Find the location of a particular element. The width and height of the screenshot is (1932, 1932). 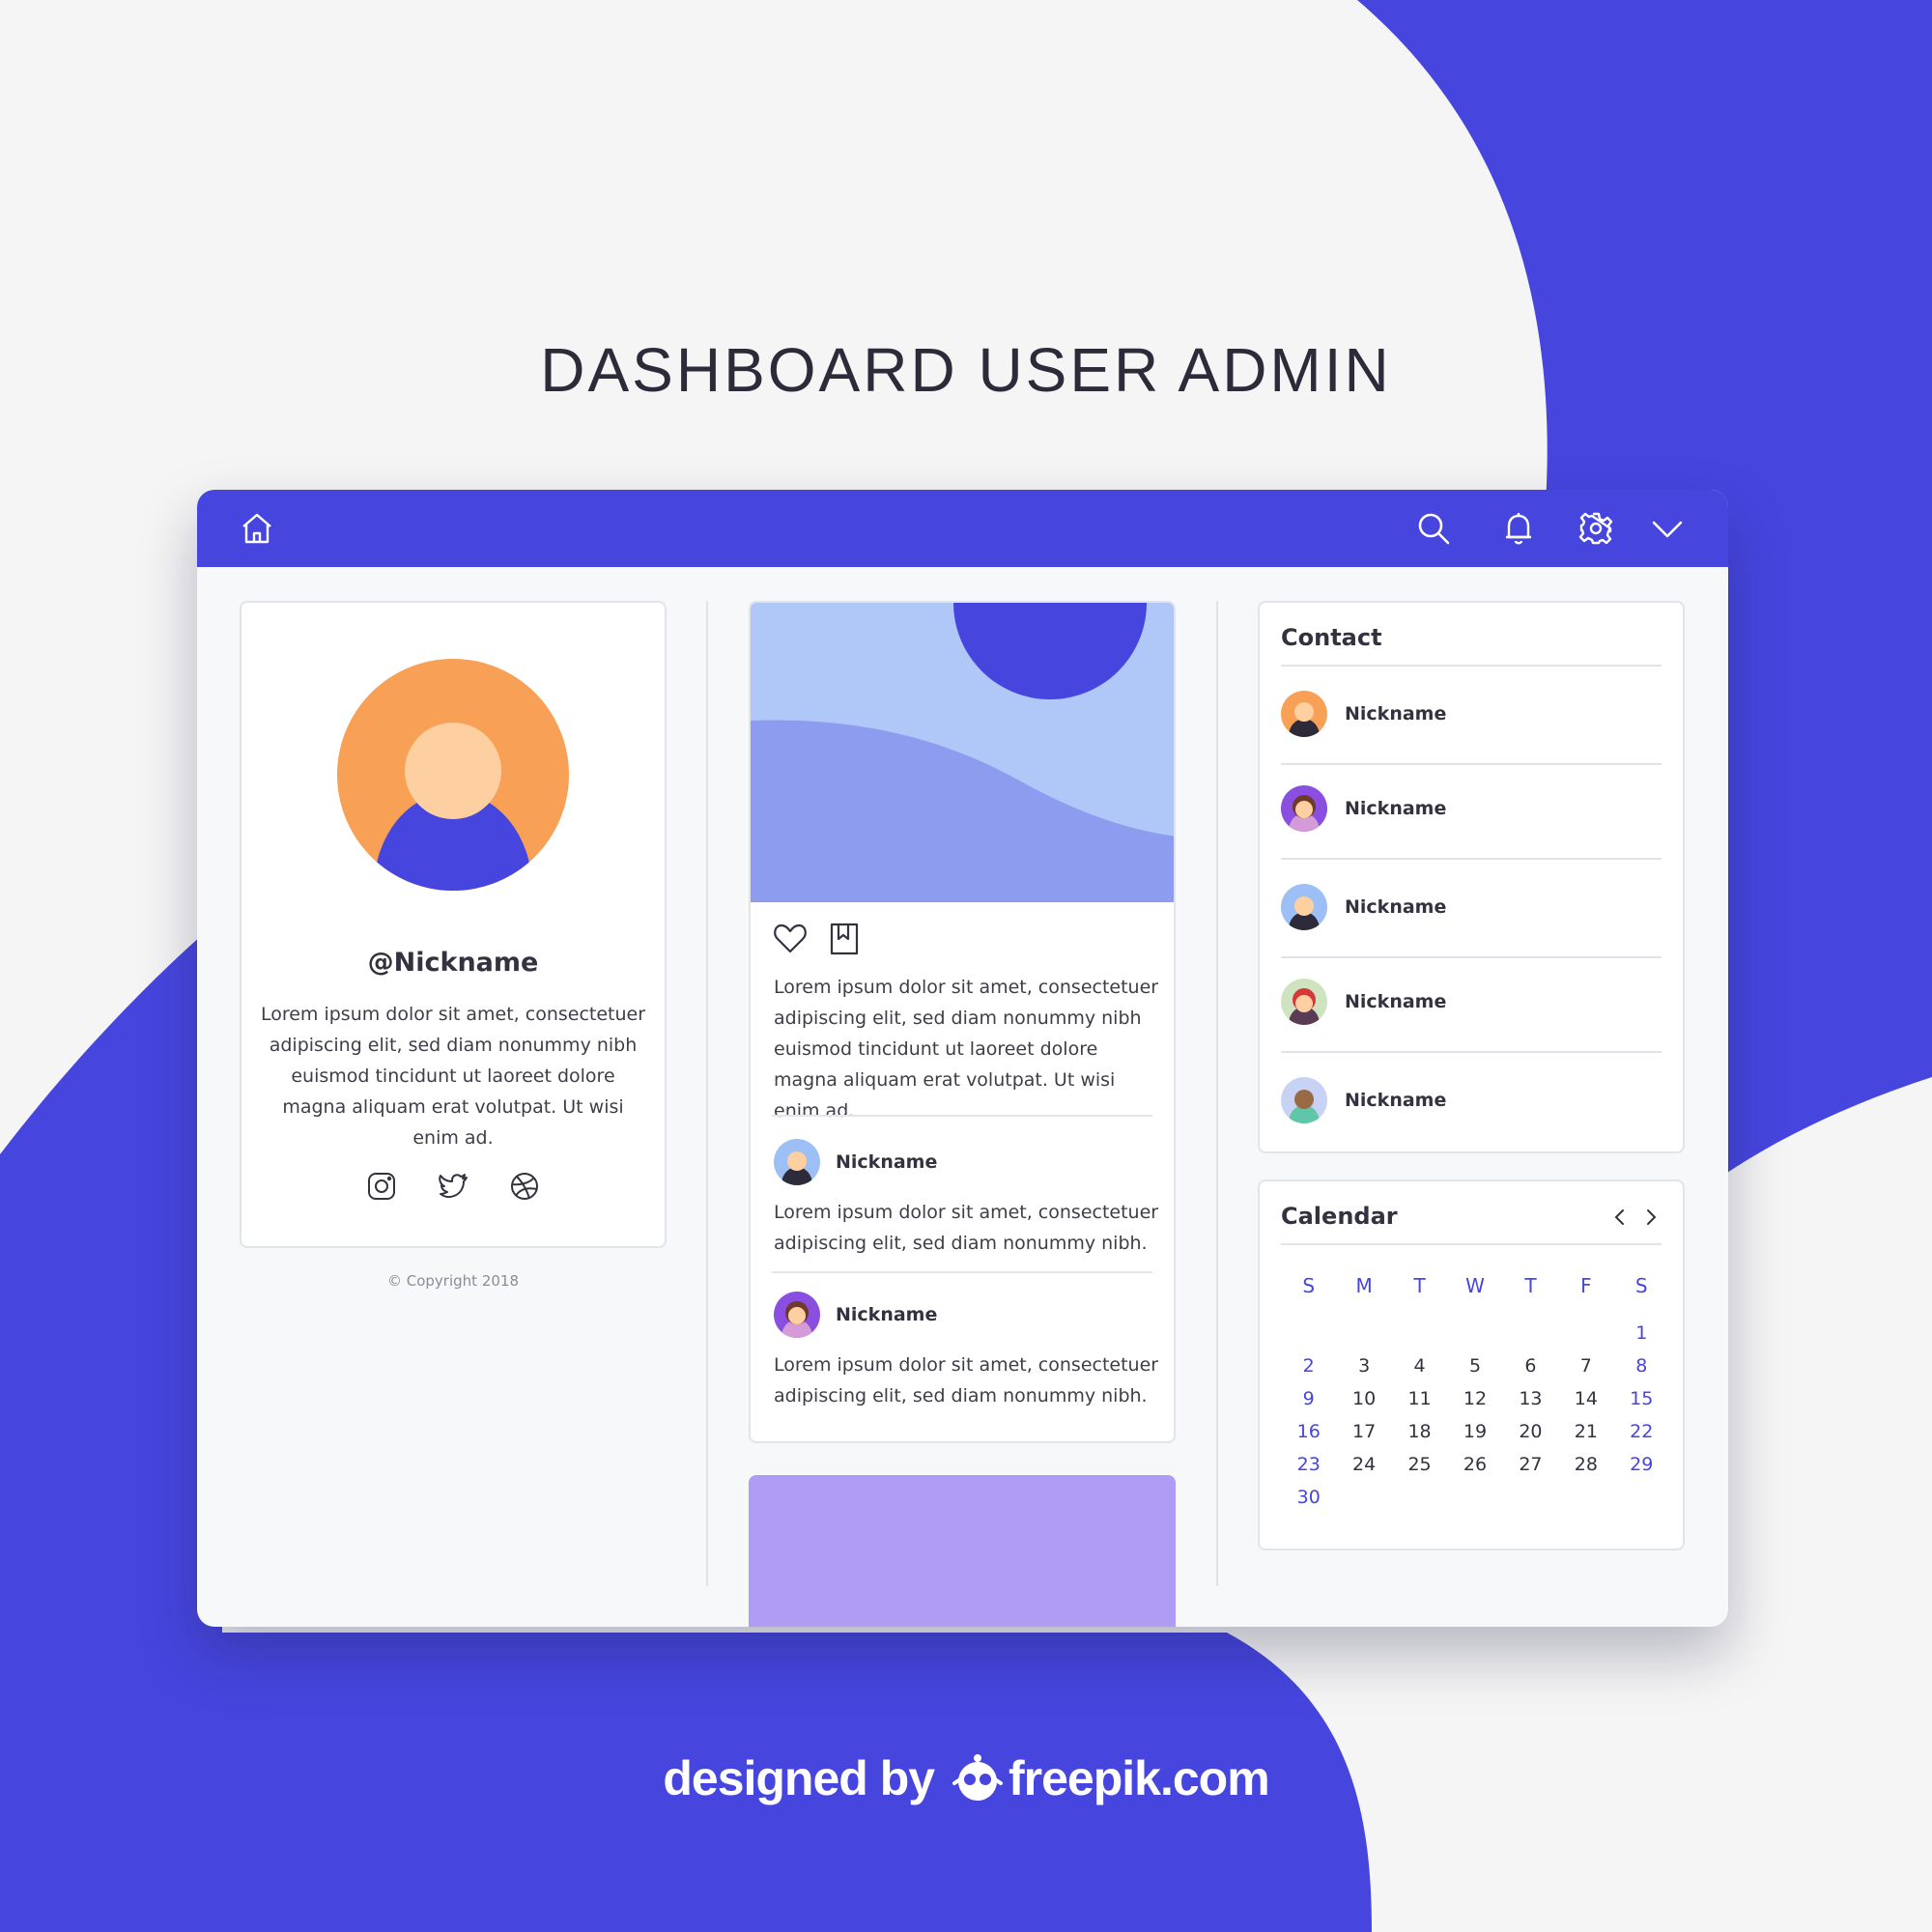

bell-icon is located at coordinates (1518, 528).